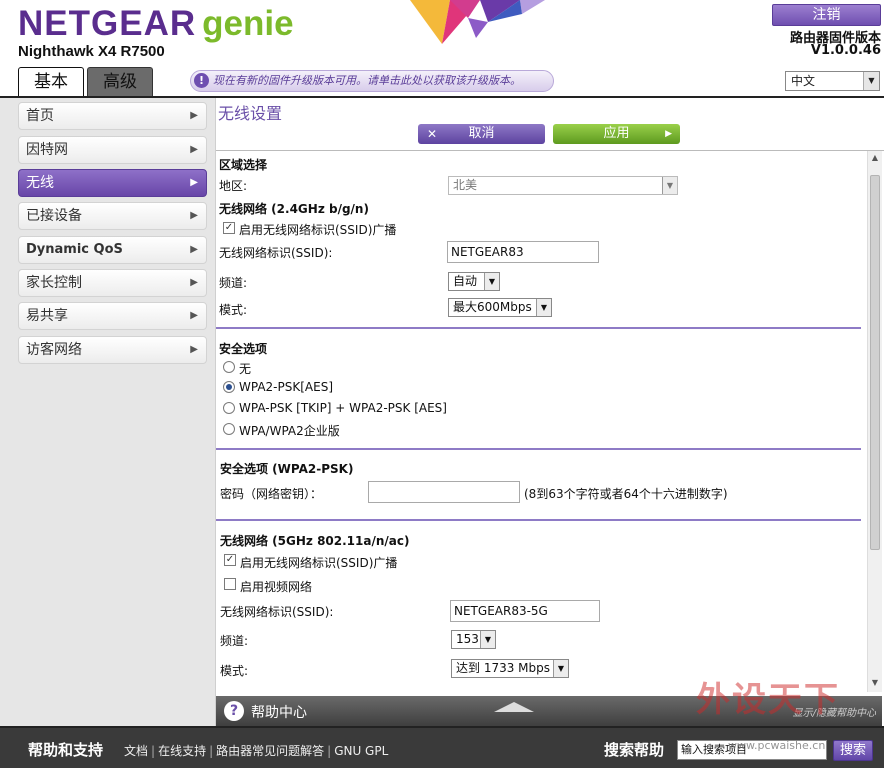 The width and height of the screenshot is (884, 768). What do you see at coordinates (477, 22) in the screenshot?
I see `logo-shards-graphic` at bounding box center [477, 22].